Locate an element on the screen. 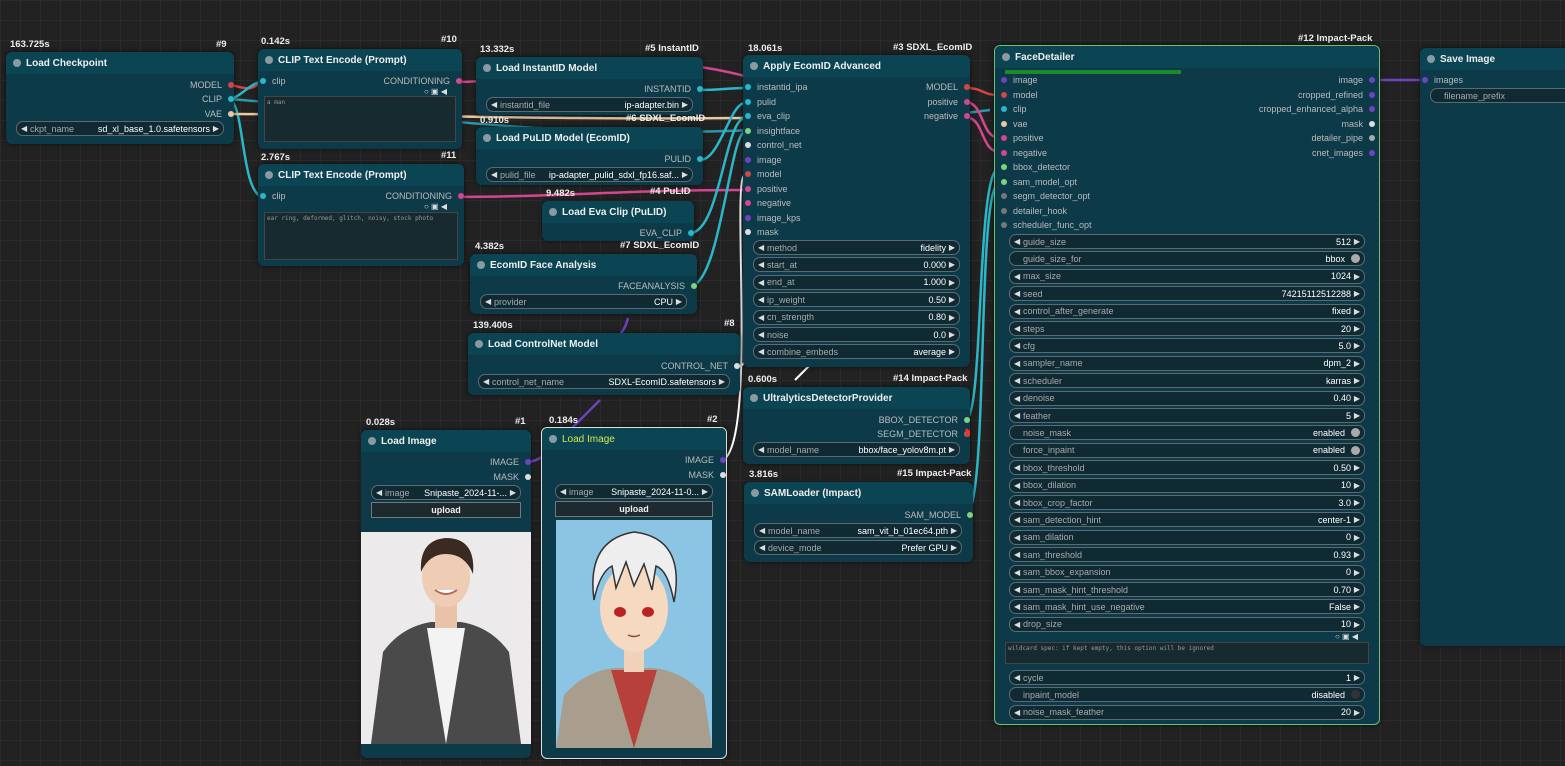 This screenshot has height=766, width=1565. input-vae: vae is located at coordinates (1077, 124).